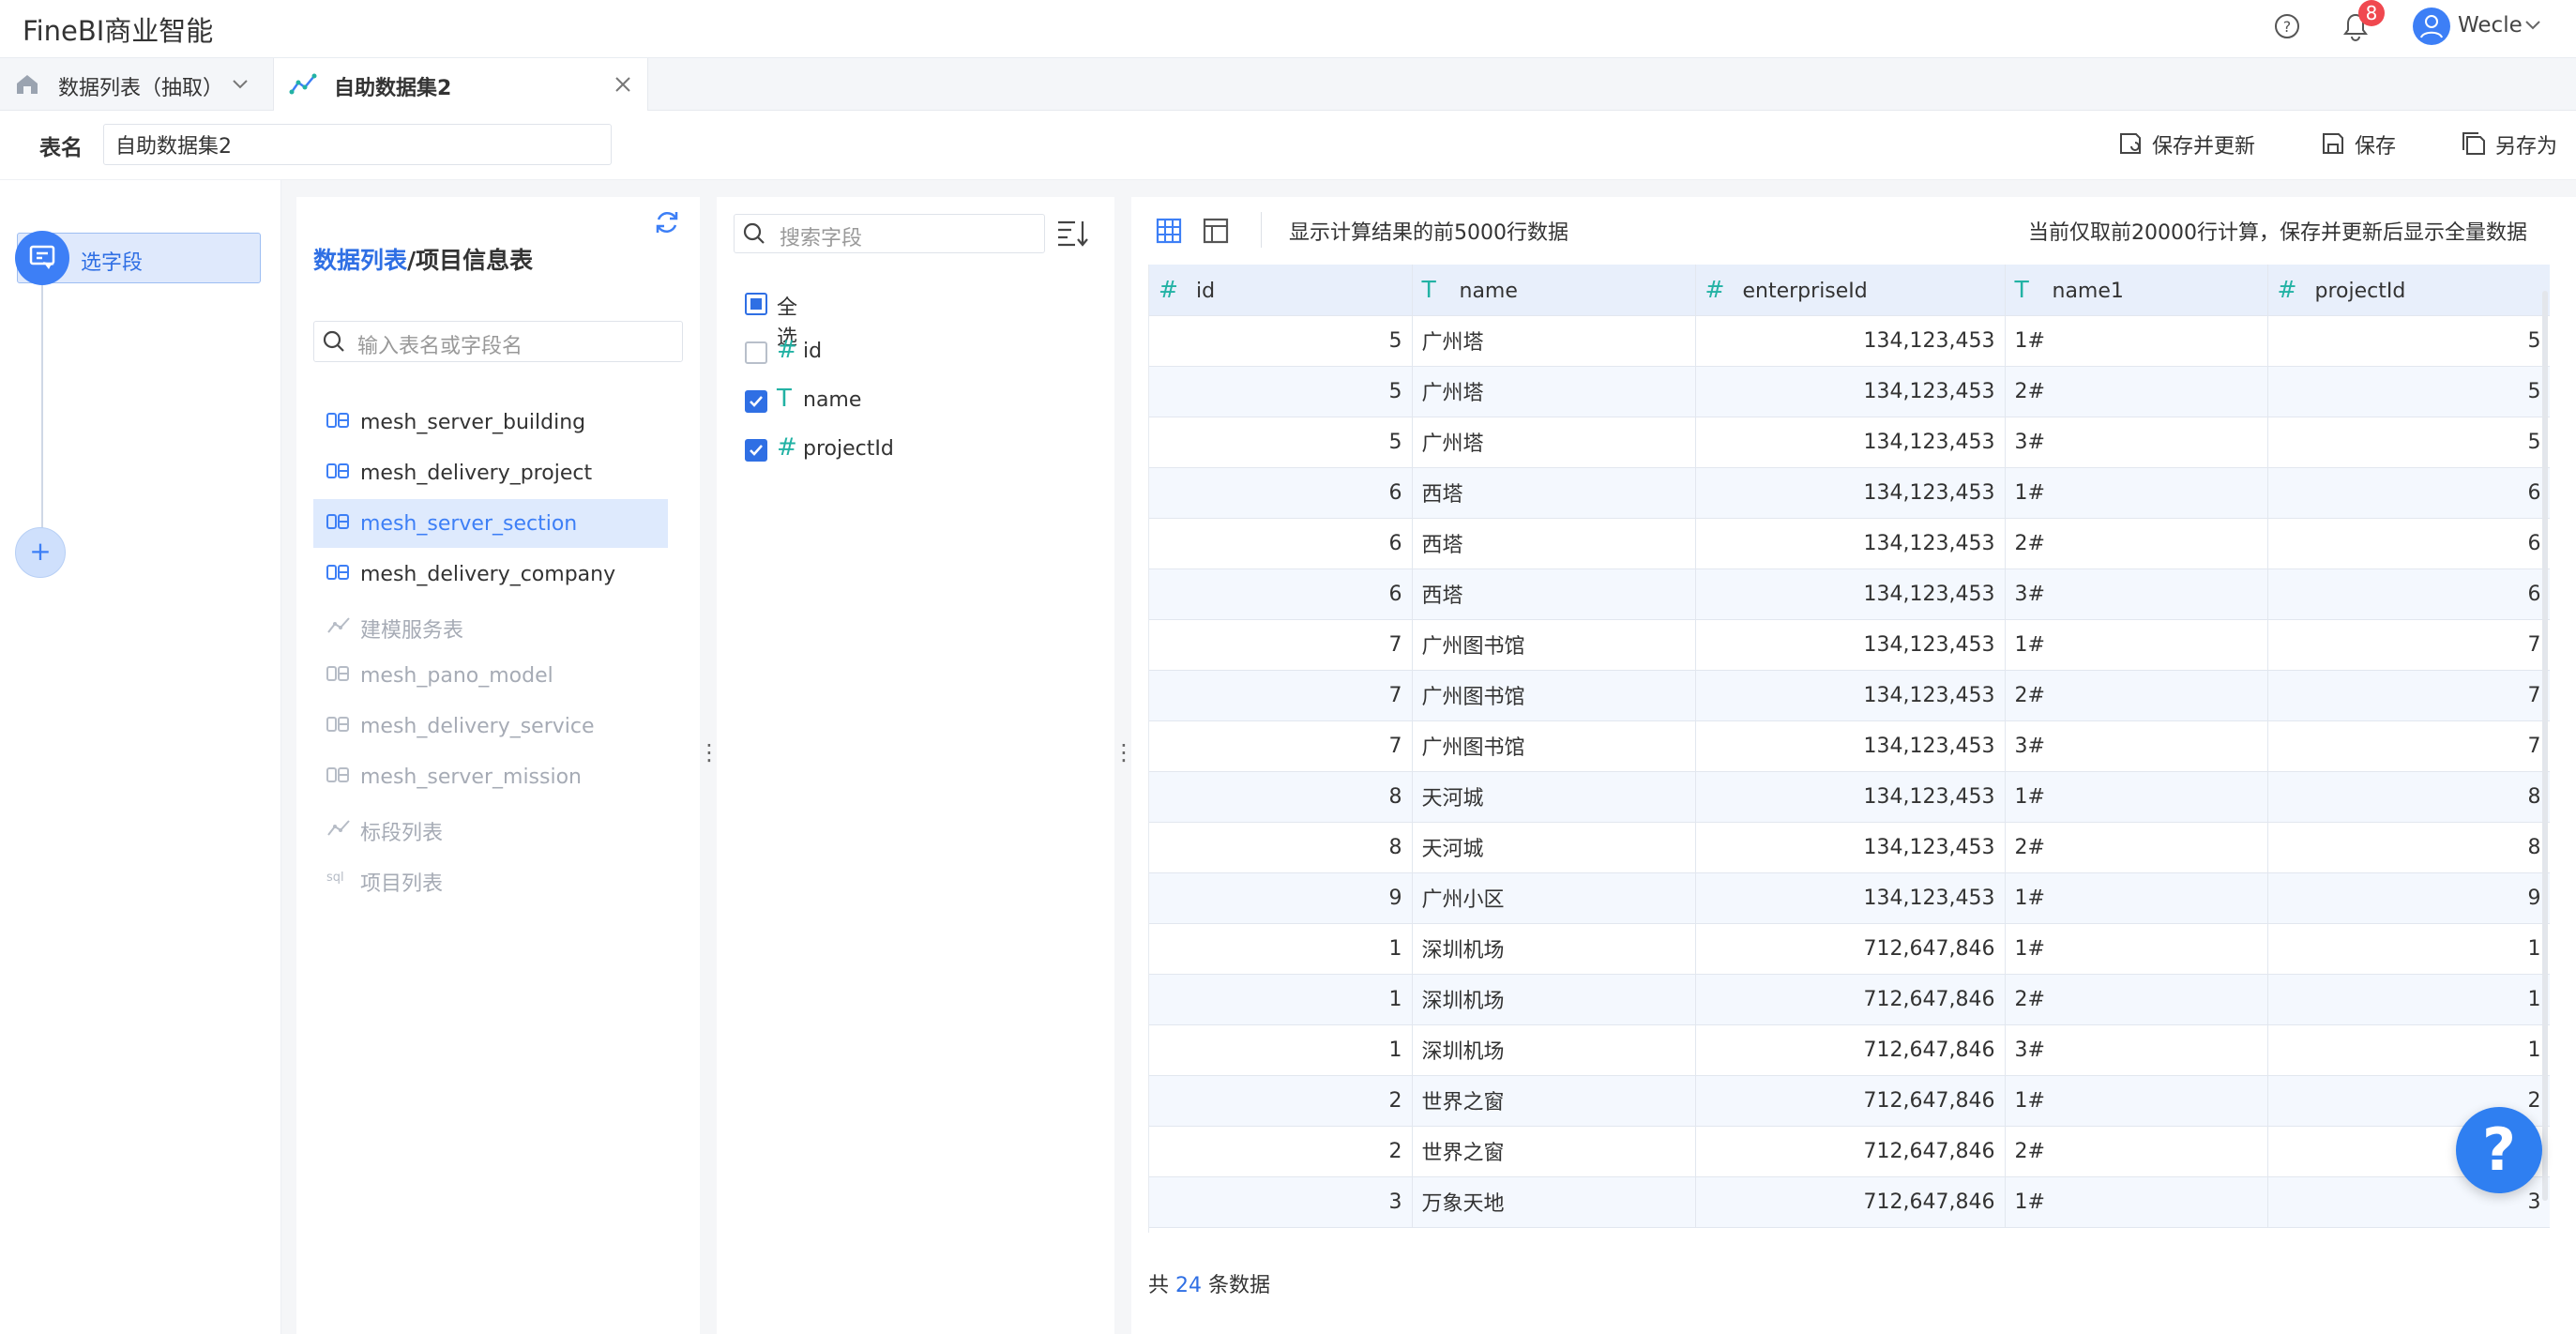 Image resolution: width=2576 pixels, height=1334 pixels. Describe the element at coordinates (667, 222) in the screenshot. I see `refresh-icon` at that location.